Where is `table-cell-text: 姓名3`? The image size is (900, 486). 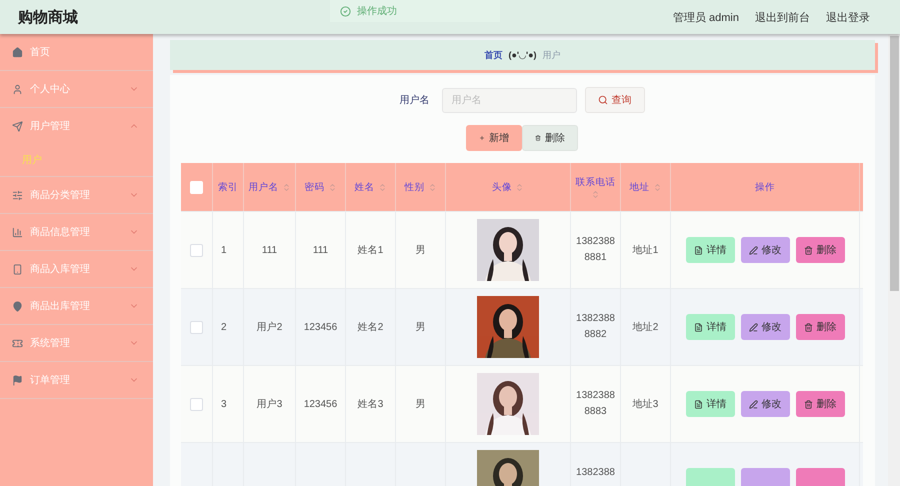
table-cell-text: 姓名3 is located at coordinates (371, 404).